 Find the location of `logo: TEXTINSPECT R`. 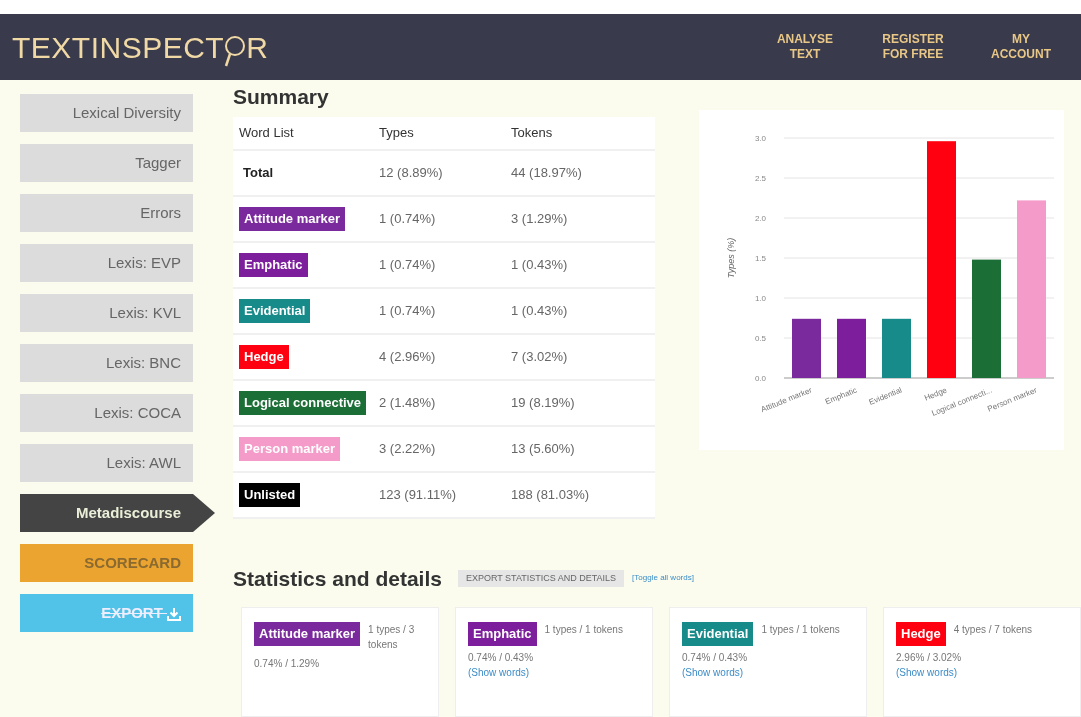

logo: TEXTINSPECT R is located at coordinates (140, 47).